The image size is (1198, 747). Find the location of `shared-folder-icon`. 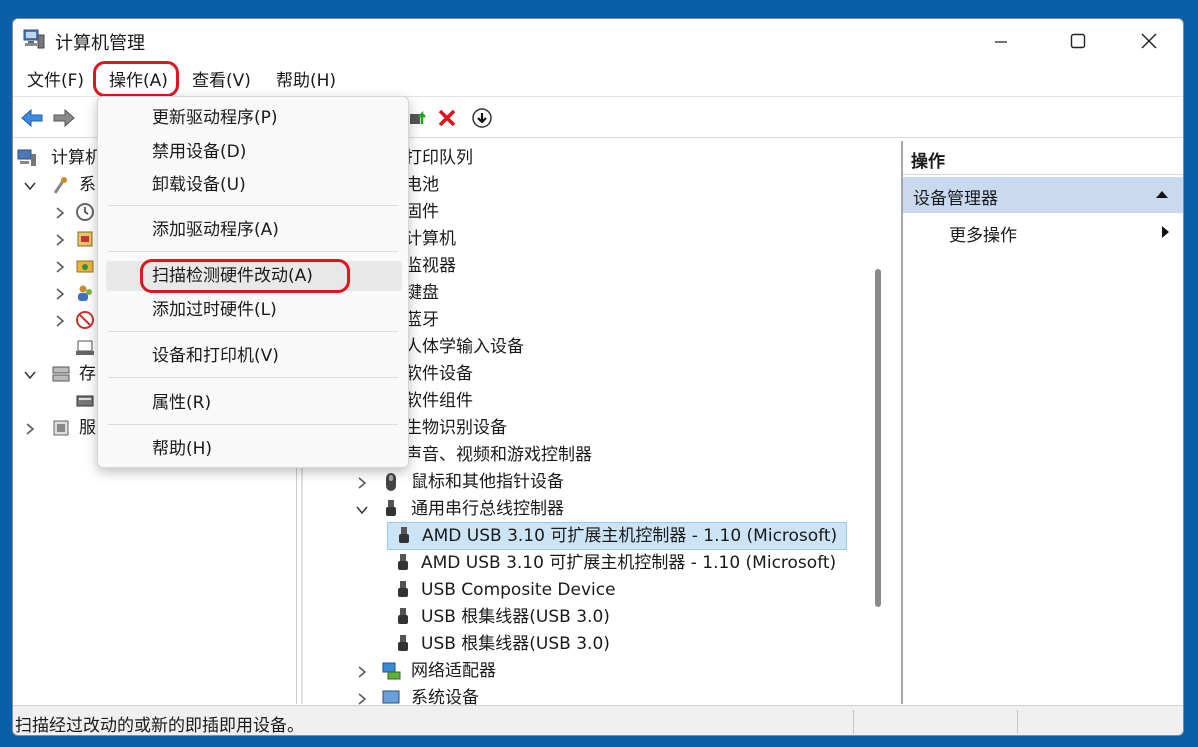

shared-folder-icon is located at coordinates (85, 266).